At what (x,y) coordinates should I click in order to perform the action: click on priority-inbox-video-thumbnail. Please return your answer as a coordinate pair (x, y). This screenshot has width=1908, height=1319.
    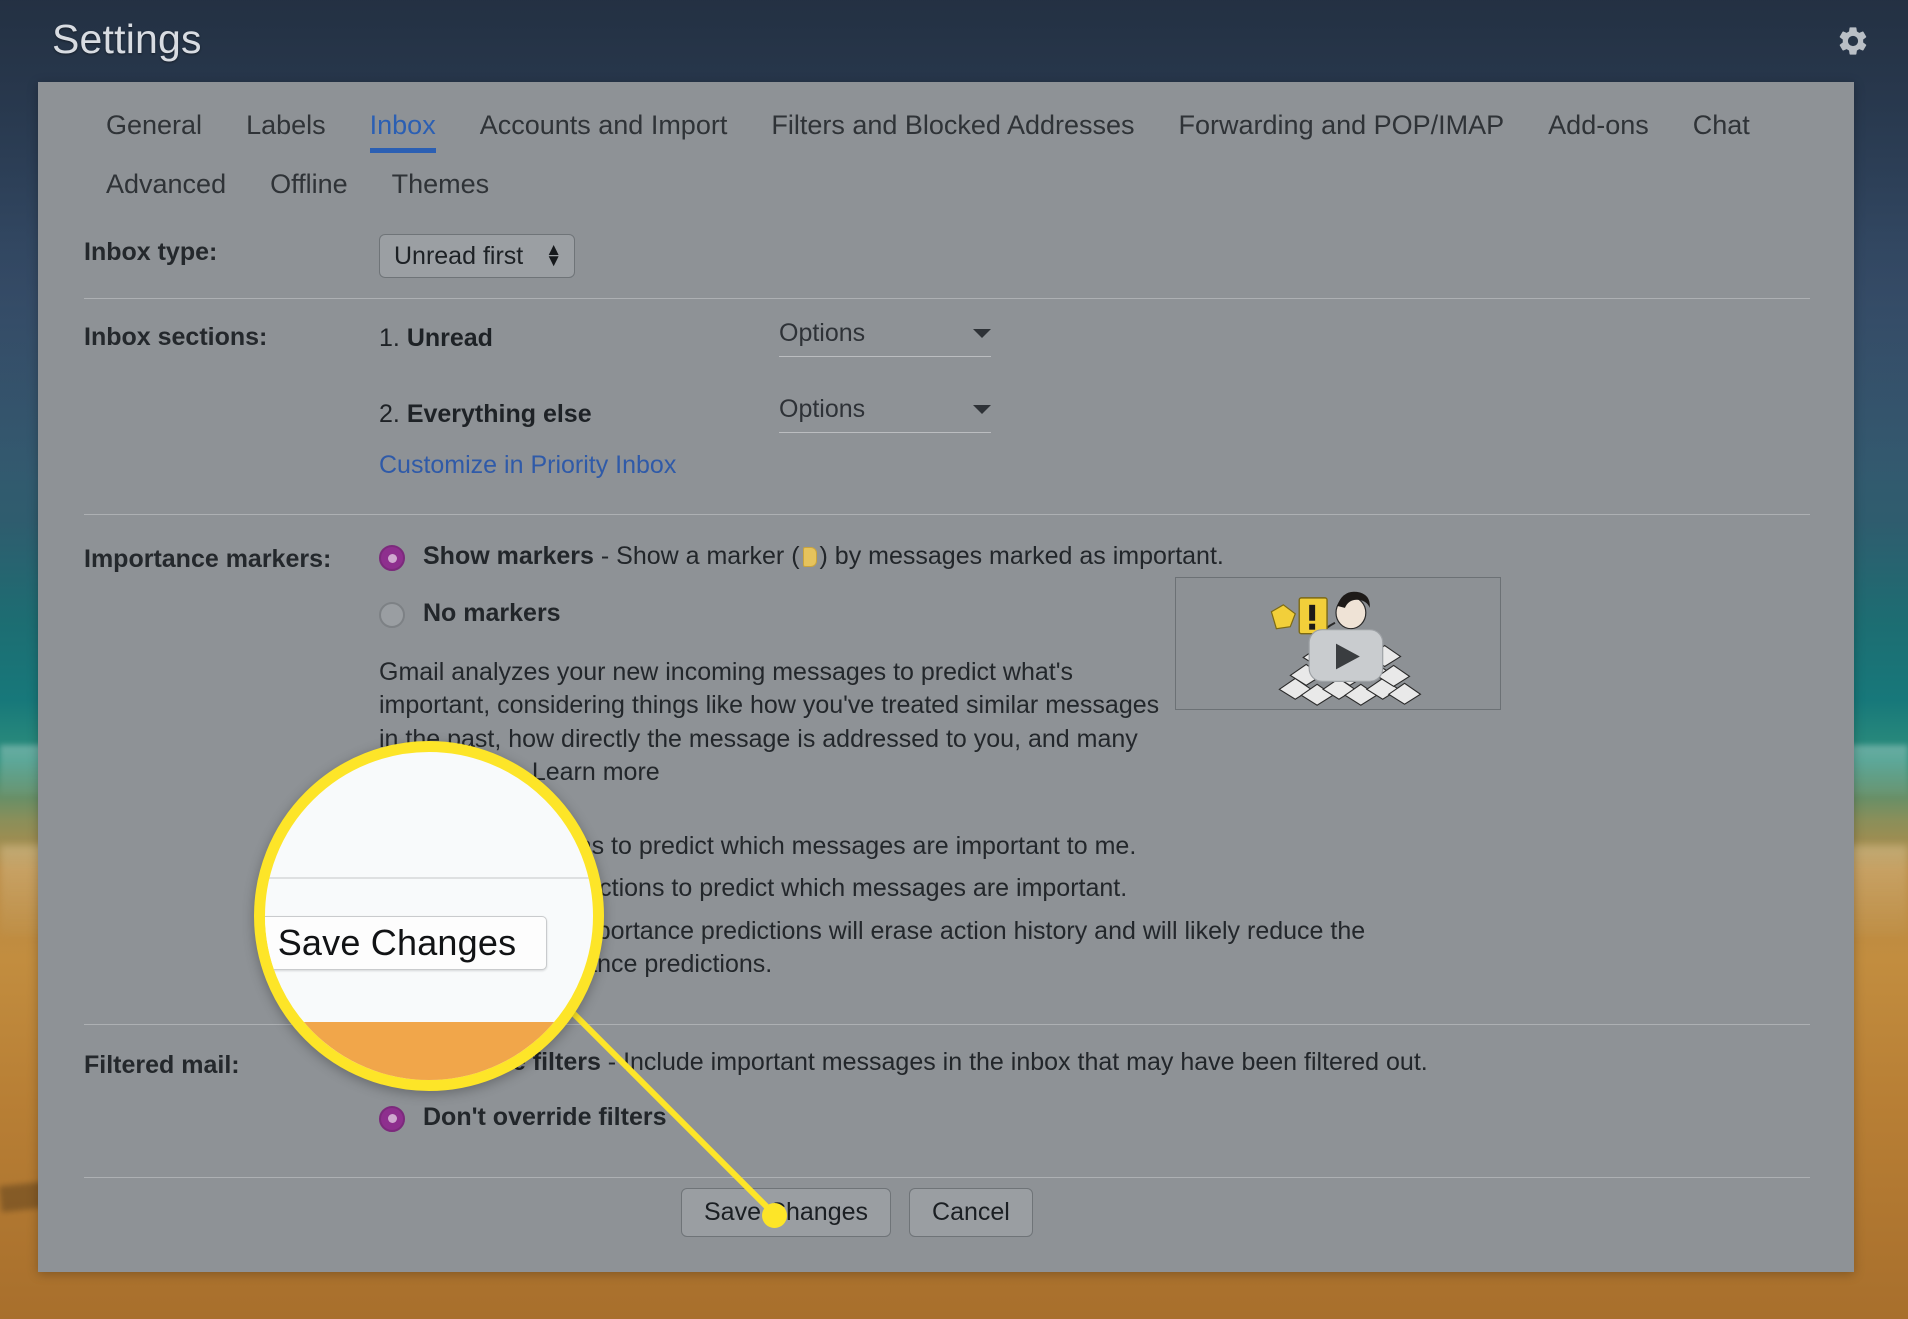
    Looking at the image, I should click on (1338, 643).